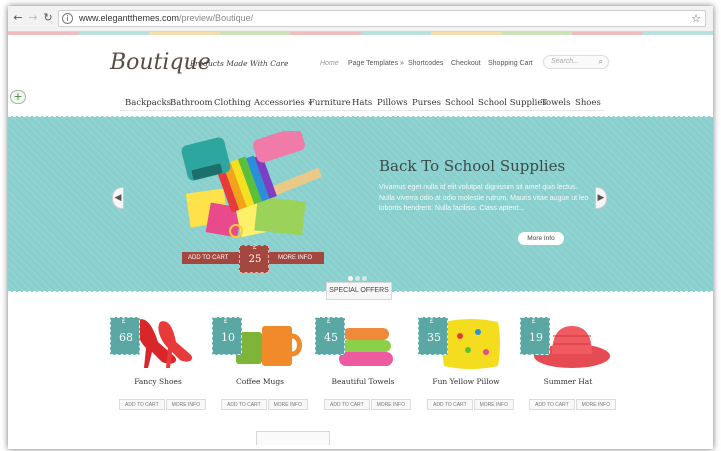  I want to click on coffee-mugs-image, so click(269, 346).